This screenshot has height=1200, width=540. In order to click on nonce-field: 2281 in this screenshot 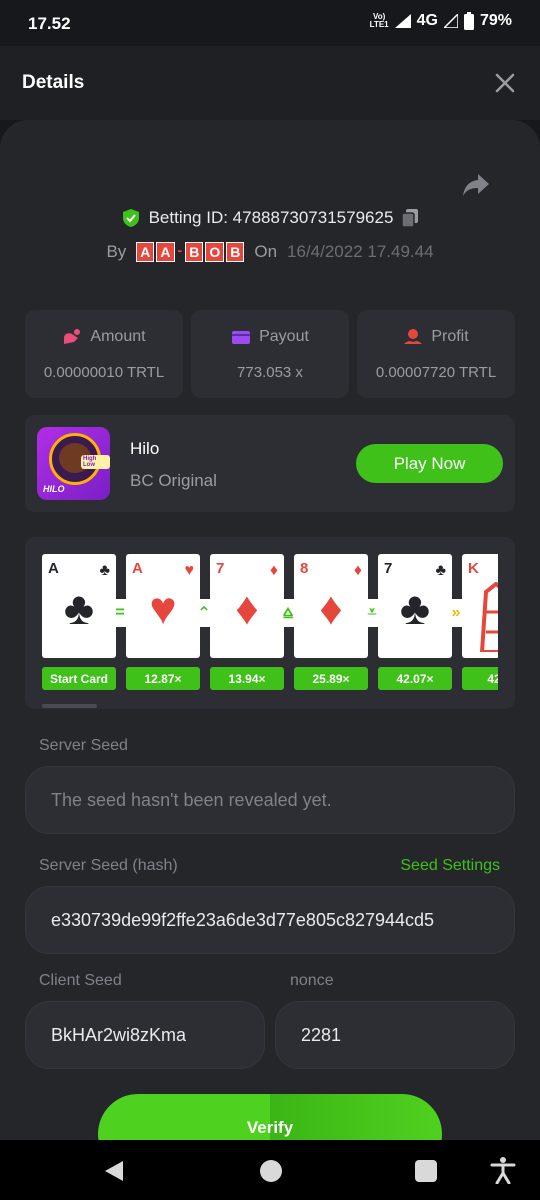, I will do `click(395, 1035)`.